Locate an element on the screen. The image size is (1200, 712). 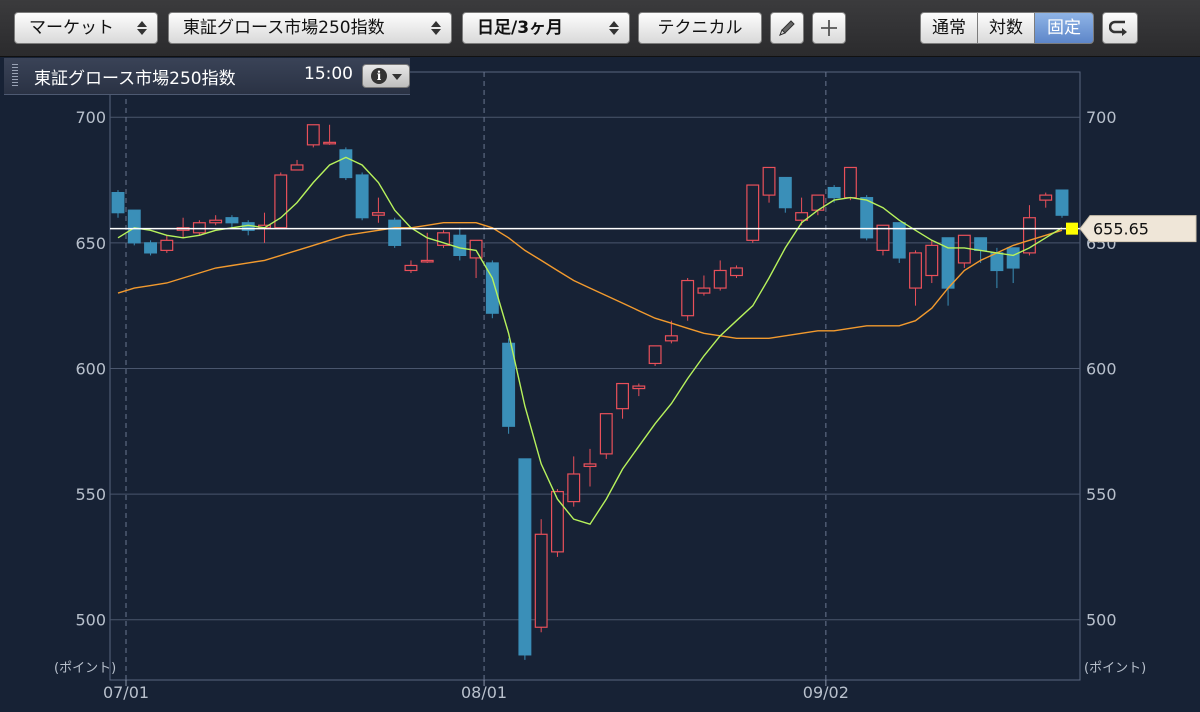
draw-button is located at coordinates (787, 28).